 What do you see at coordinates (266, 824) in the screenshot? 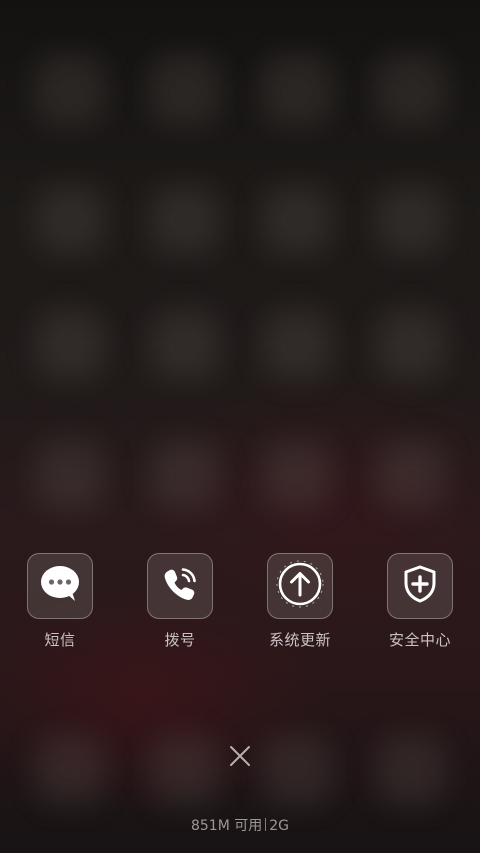
I see `memory-separator` at bounding box center [266, 824].